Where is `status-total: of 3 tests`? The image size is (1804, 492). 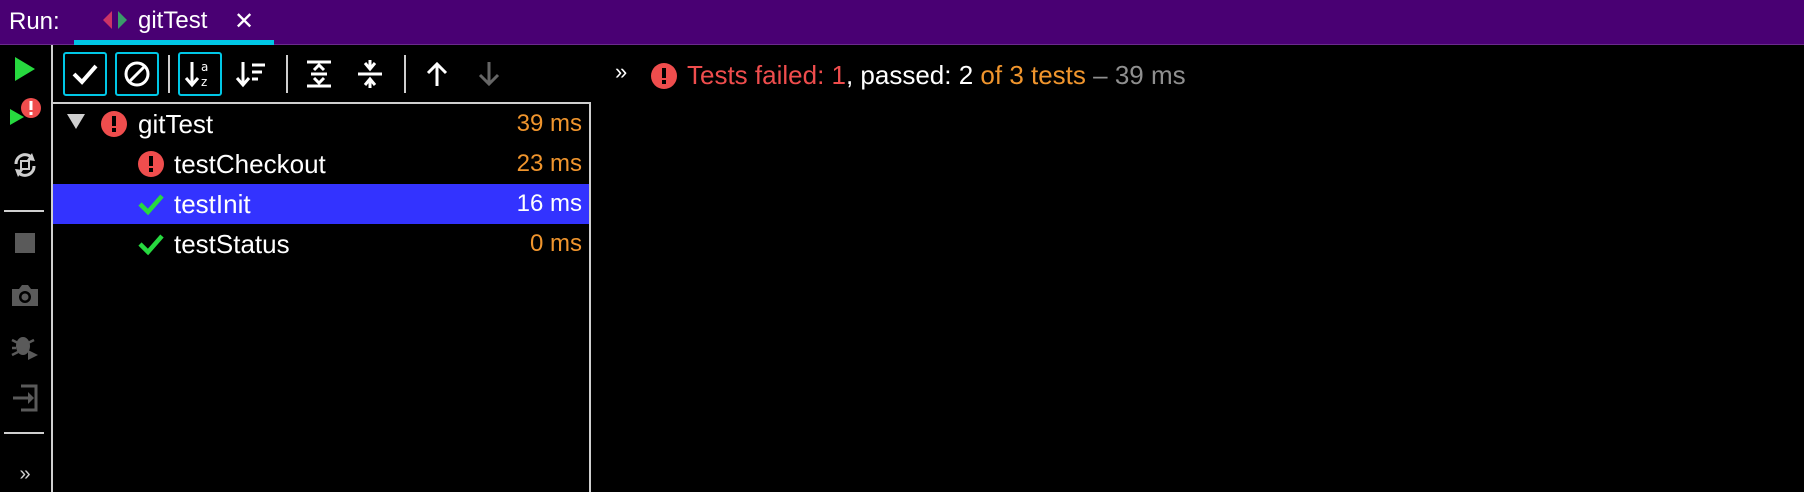
status-total: of 3 tests is located at coordinates (1029, 75).